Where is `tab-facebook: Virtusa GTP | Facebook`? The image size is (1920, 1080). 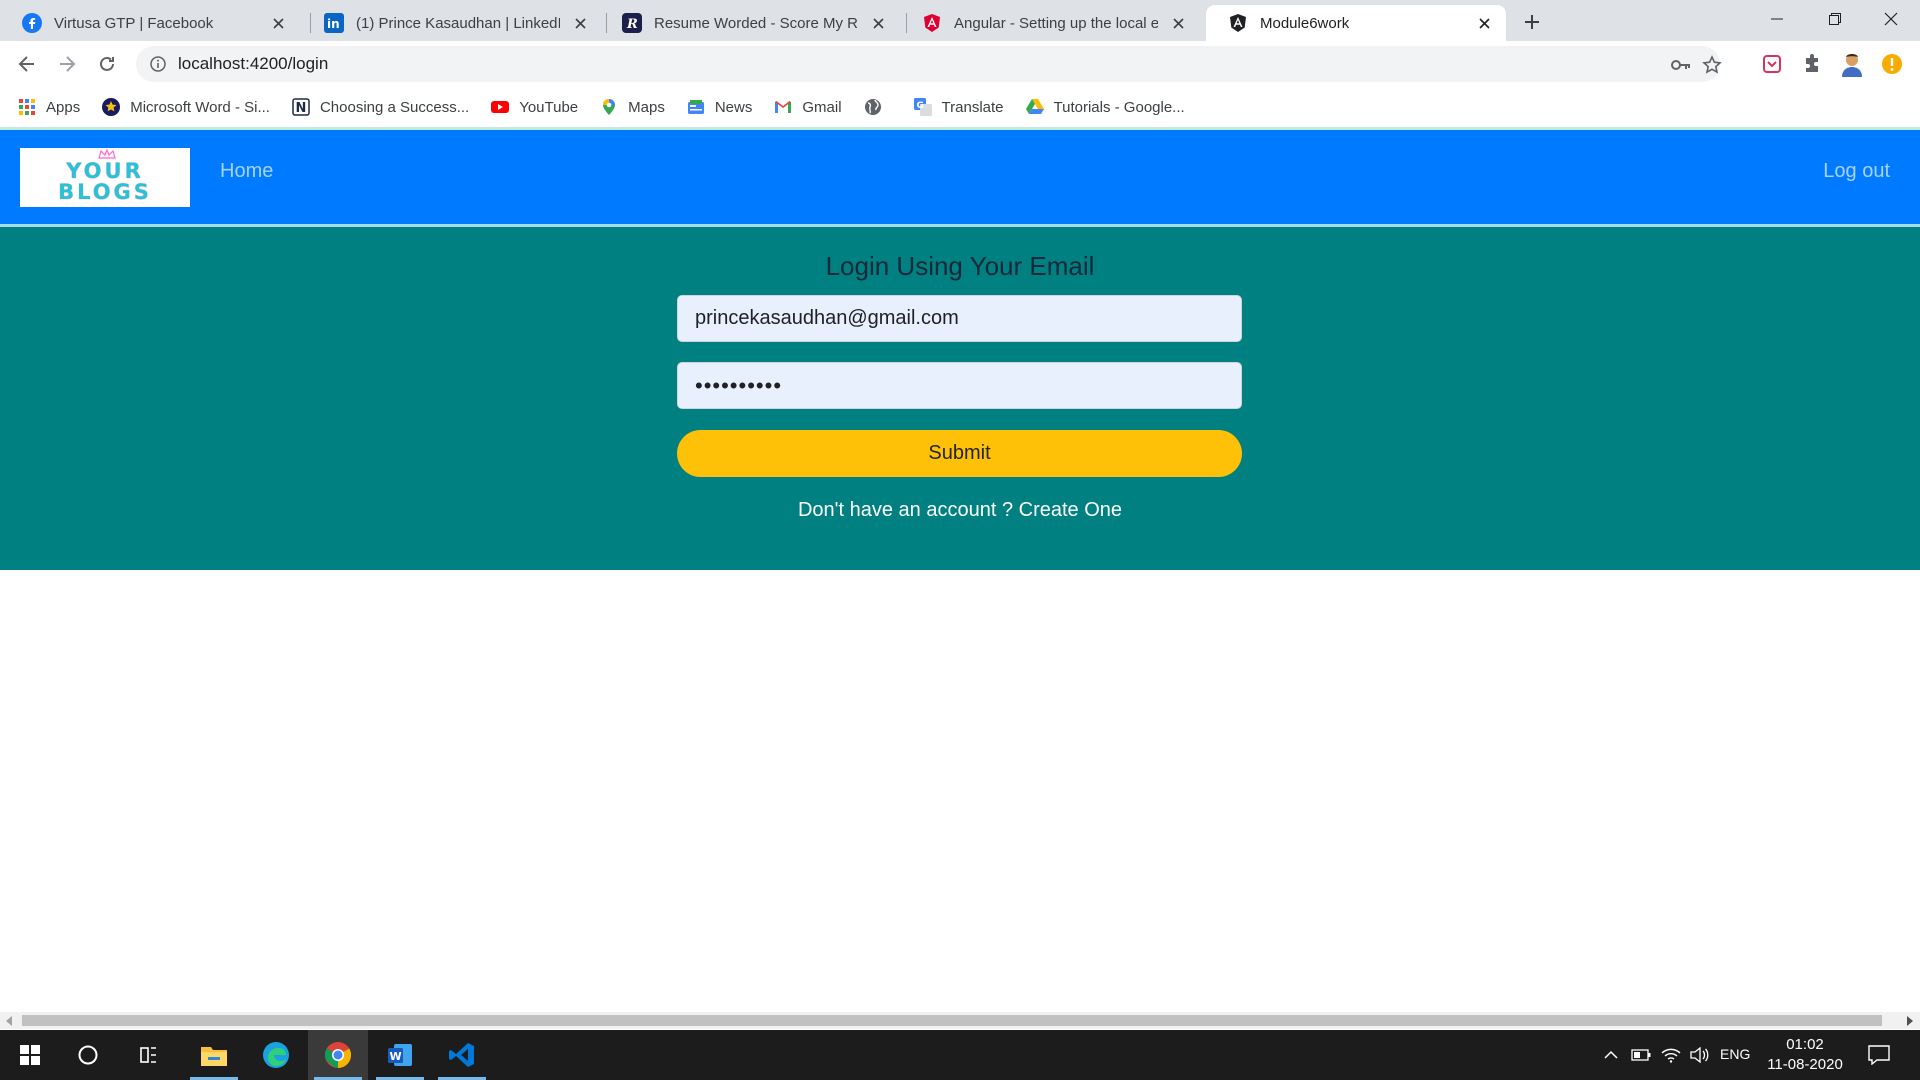
tab-facebook: Virtusa GTP | Facebook is located at coordinates (150, 23).